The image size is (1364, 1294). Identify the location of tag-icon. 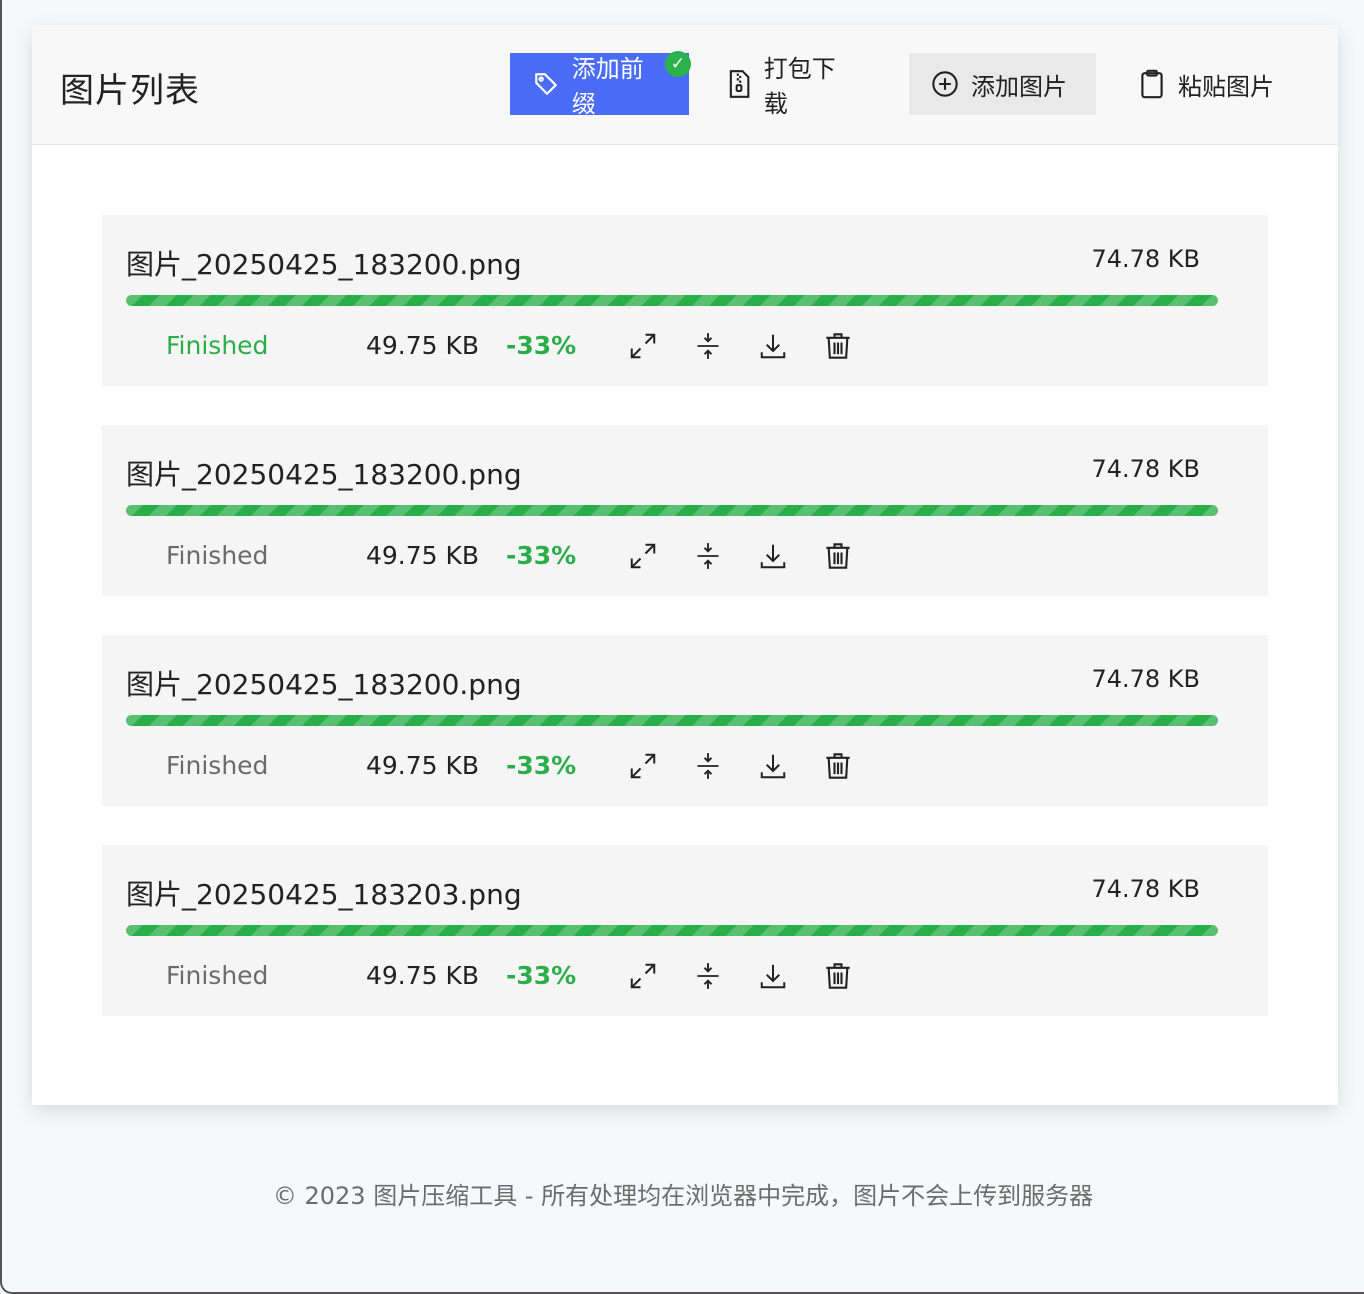
(546, 84).